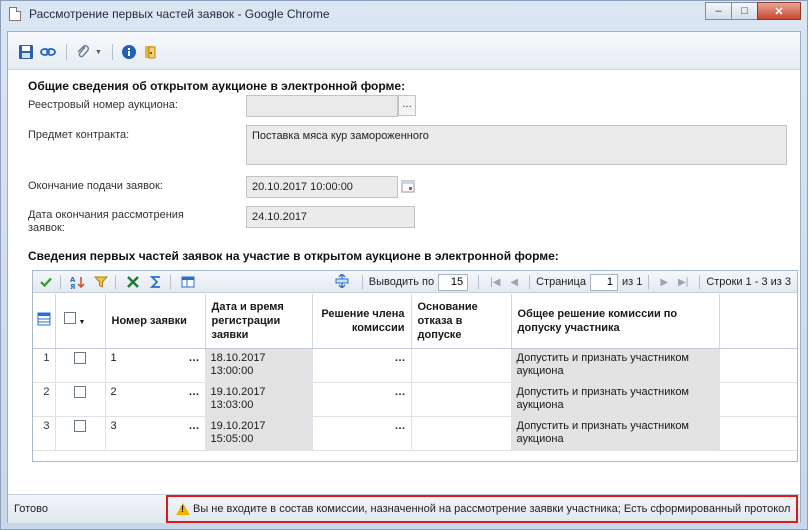 The height and width of the screenshot is (530, 808). What do you see at coordinates (259, 365) in the screenshot?
I see `registration-date: 18.10.2017 13:00:00` at bounding box center [259, 365].